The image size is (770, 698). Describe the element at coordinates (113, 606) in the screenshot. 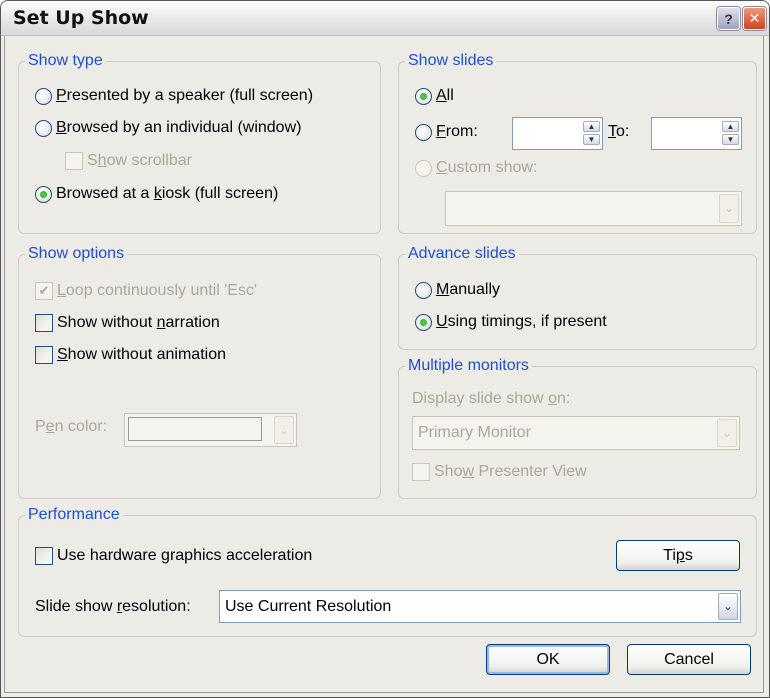

I see `slide-show-resolution-label: Slide show resolution:` at that location.